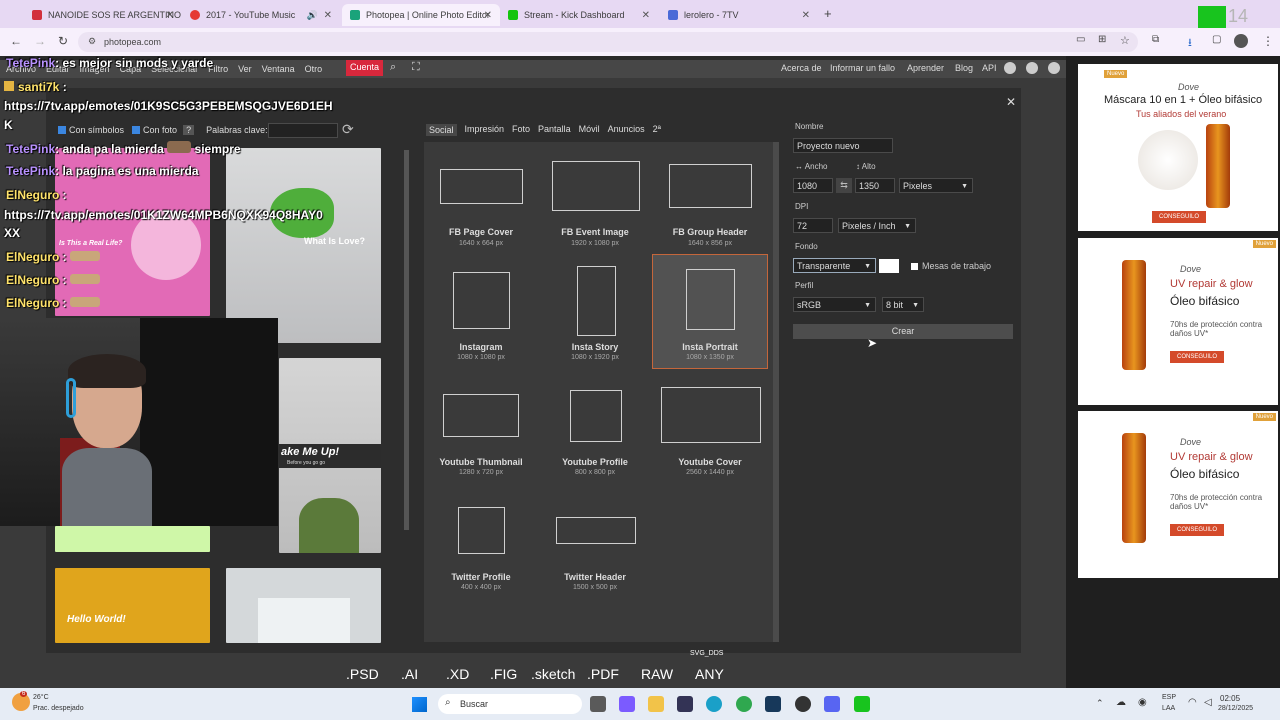 The width and height of the screenshot is (1280, 720). Describe the element at coordinates (862, 704) in the screenshot. I see `kick-taskbar-icon` at that location.